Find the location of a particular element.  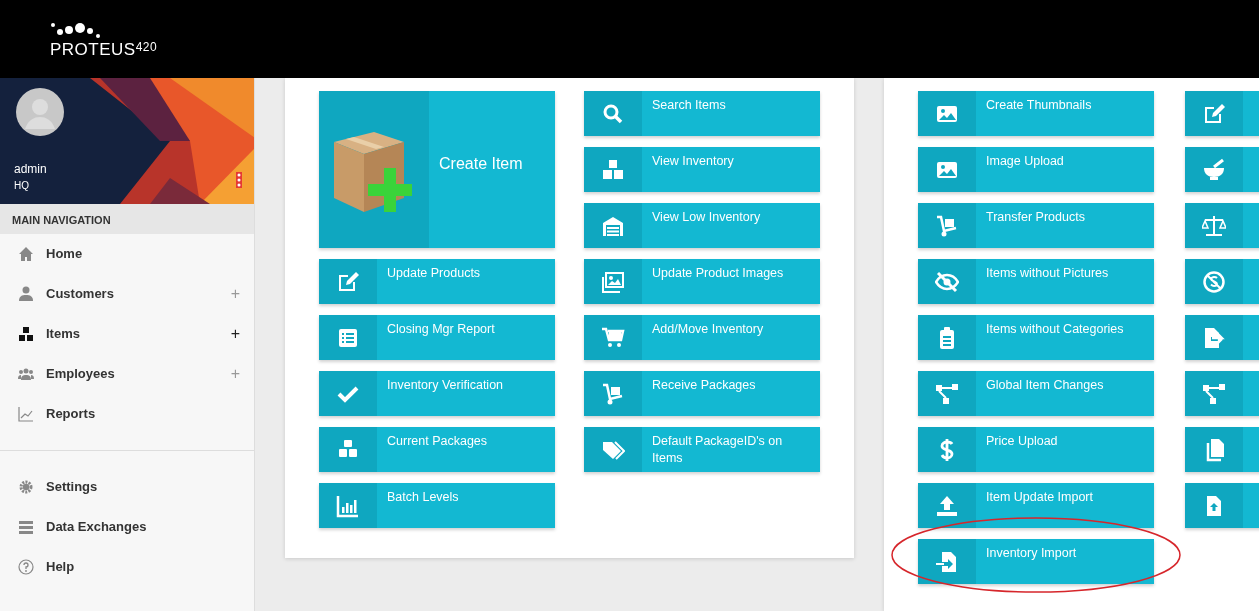

menu-tile: Inventory Import is located at coordinates (1036, 561).